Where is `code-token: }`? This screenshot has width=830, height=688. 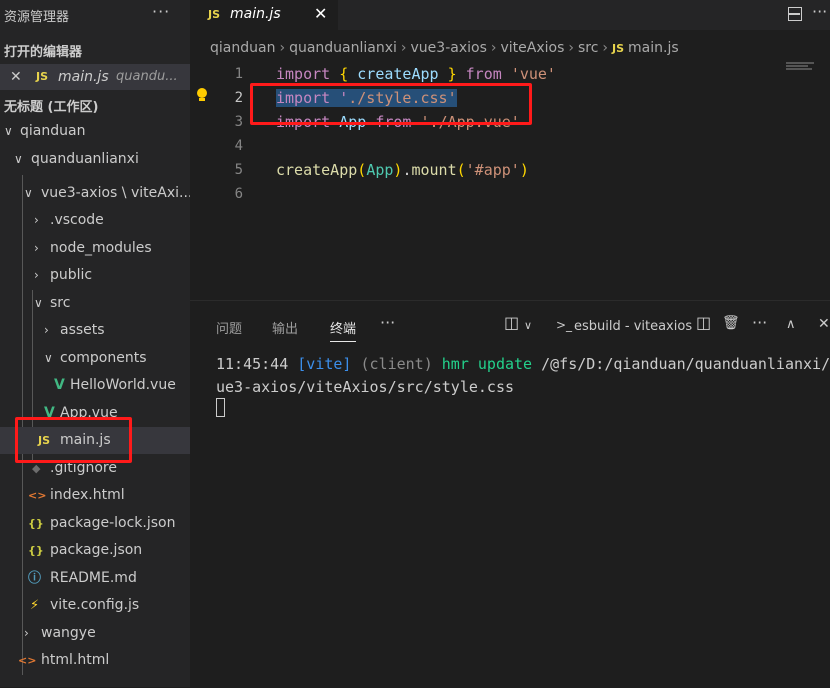
code-token: } is located at coordinates (452, 74).